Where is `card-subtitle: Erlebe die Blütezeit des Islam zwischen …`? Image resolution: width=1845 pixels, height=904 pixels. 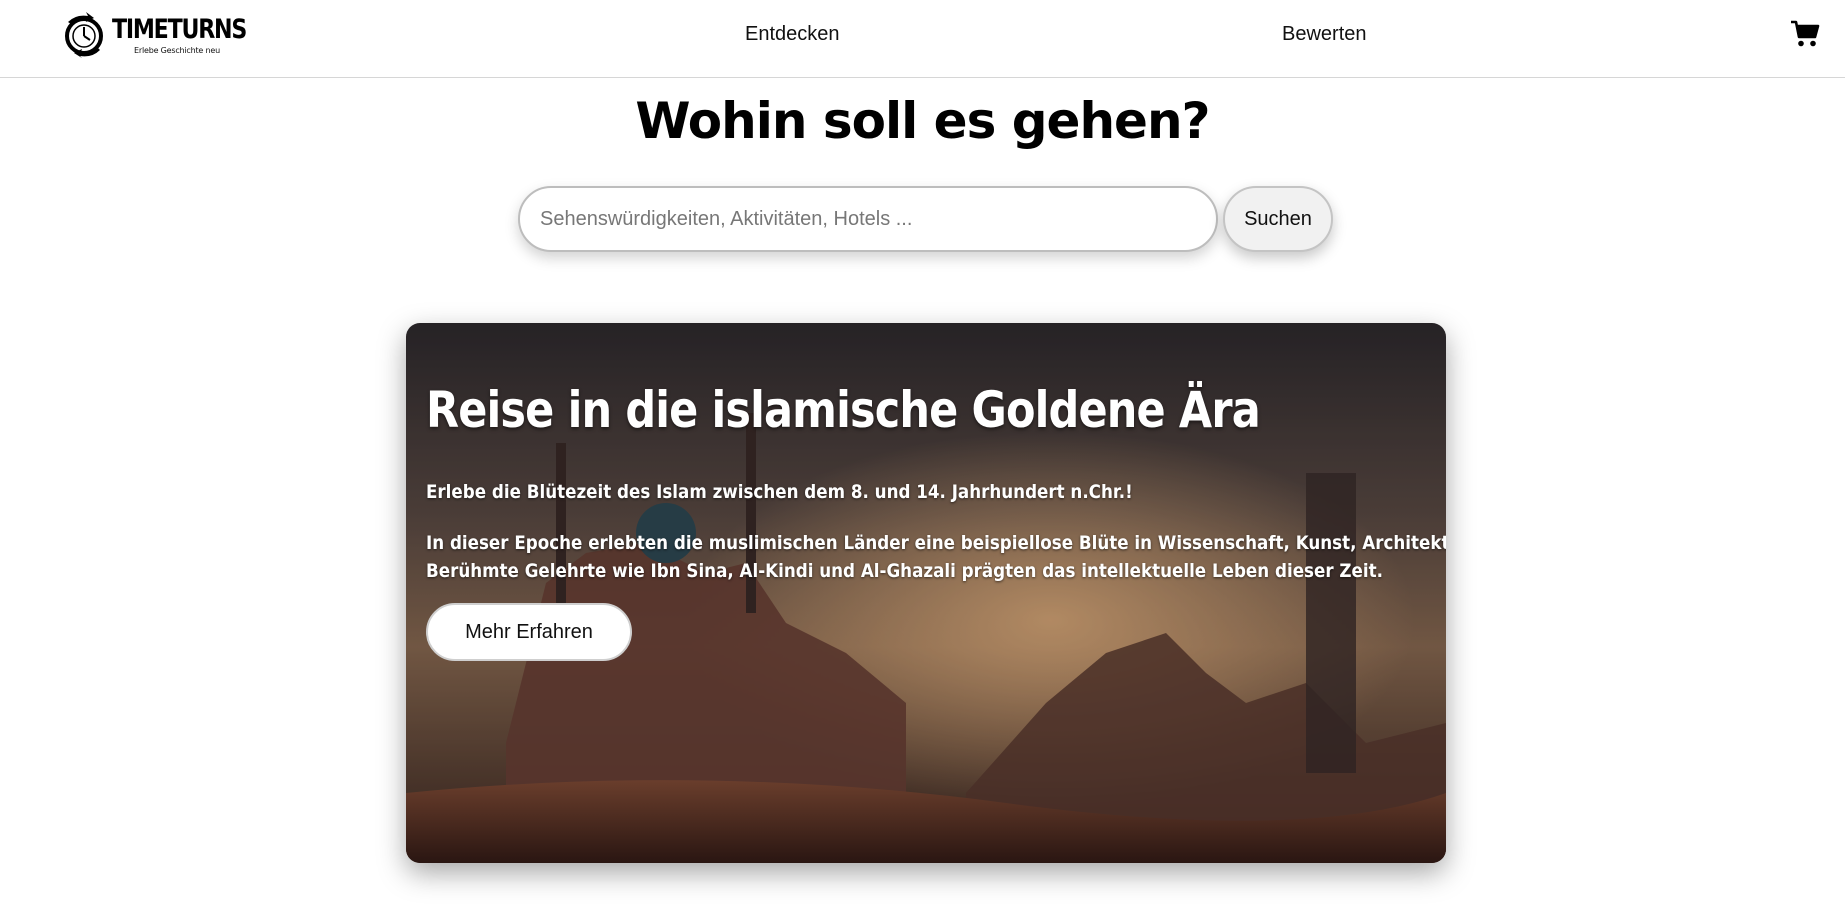 card-subtitle: Erlebe die Blütezeit des Islam zwischen … is located at coordinates (779, 492).